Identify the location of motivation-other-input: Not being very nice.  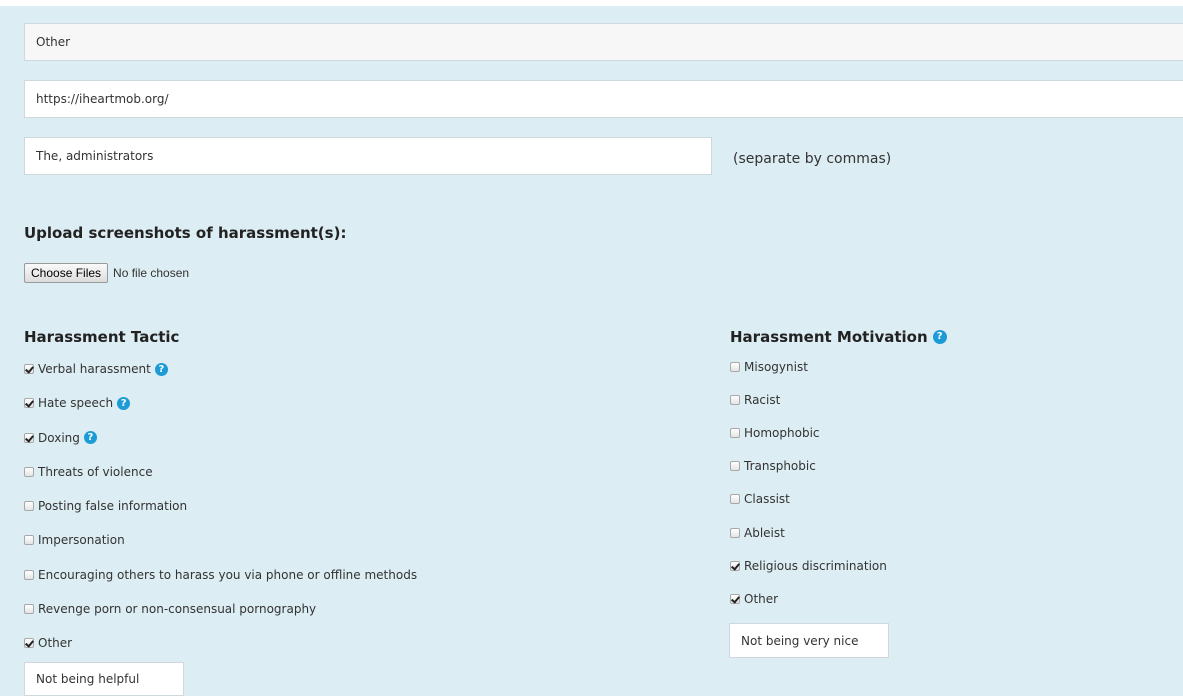
(809, 640).